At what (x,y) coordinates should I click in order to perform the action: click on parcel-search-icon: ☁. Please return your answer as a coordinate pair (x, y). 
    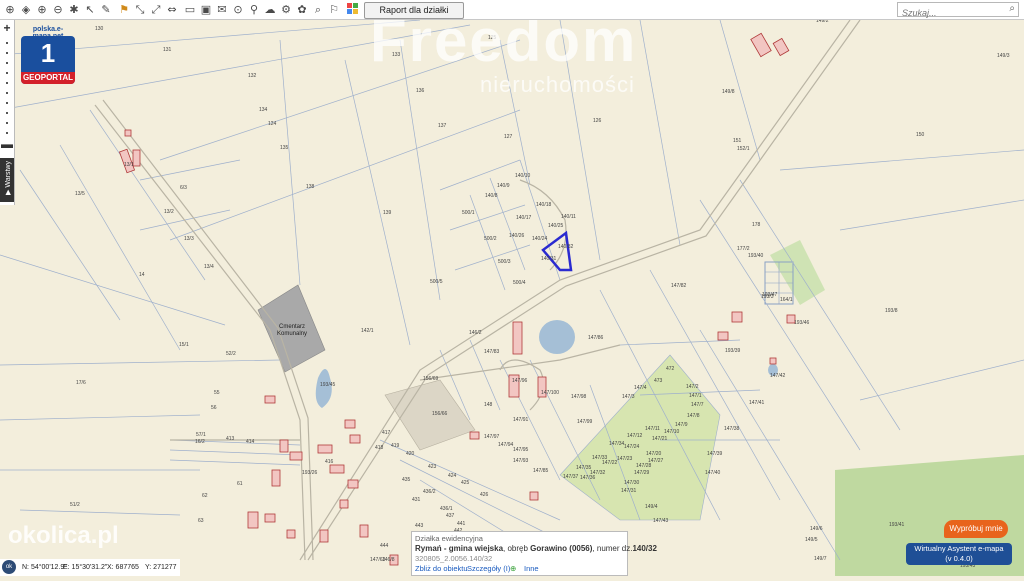
    Looking at the image, I should click on (270, 10).